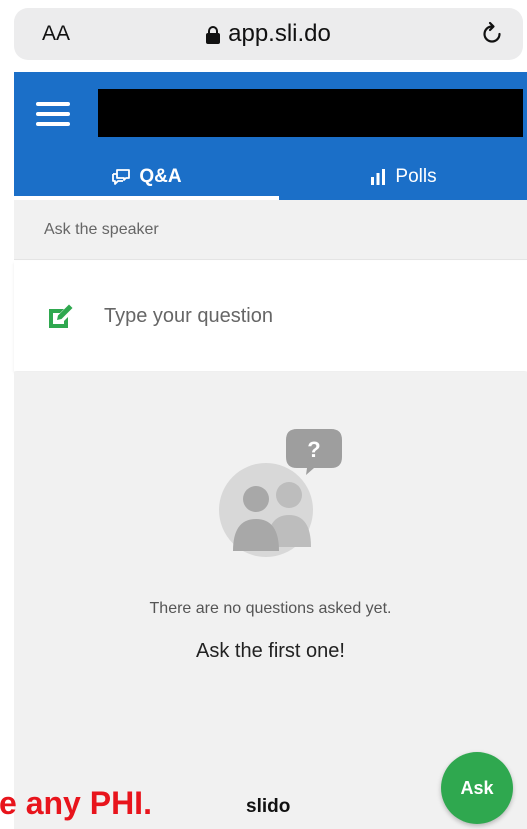  What do you see at coordinates (416, 176) in the screenshot?
I see `tab-polls-label: Polls` at bounding box center [416, 176].